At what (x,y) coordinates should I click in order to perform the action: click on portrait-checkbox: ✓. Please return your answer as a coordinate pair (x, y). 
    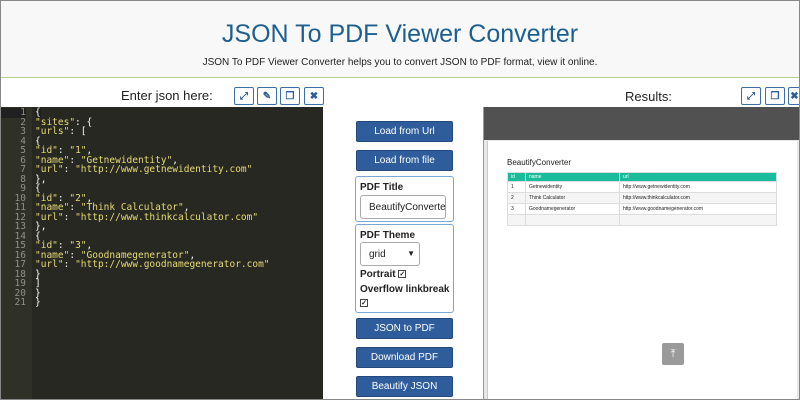
    Looking at the image, I should click on (402, 274).